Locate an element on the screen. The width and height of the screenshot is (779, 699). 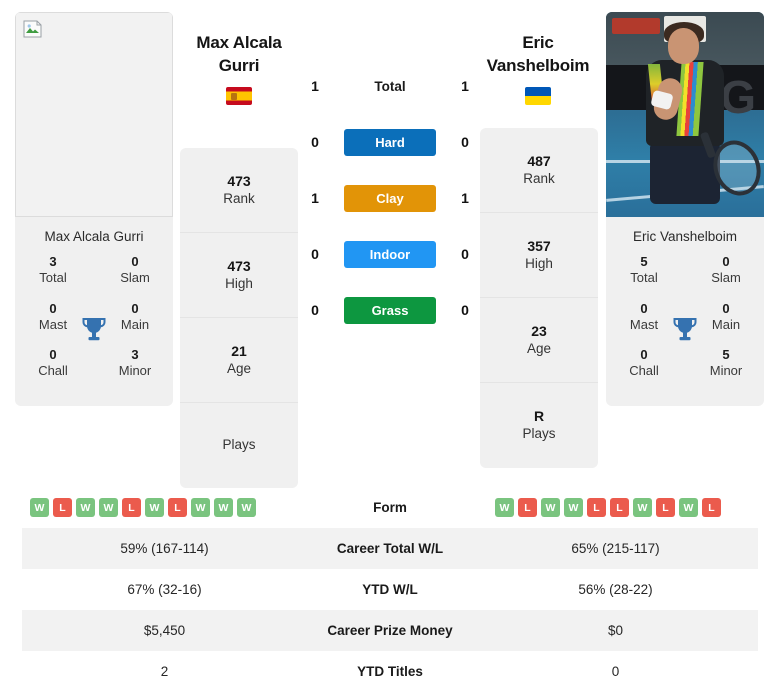
table-row-career-prize-money: $5,450 Career Prize Money $0 is located at coordinates (390, 630).